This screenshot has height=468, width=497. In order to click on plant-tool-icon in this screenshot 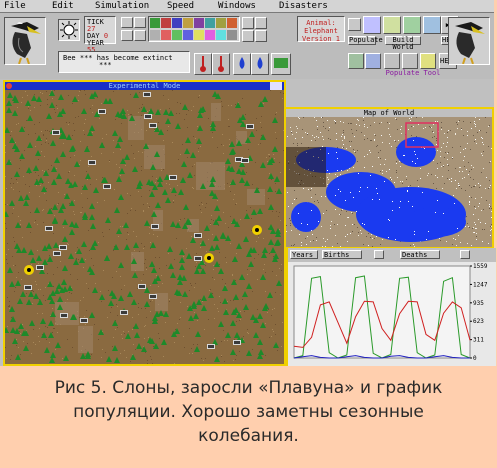, I will do `click(199, 23)`.